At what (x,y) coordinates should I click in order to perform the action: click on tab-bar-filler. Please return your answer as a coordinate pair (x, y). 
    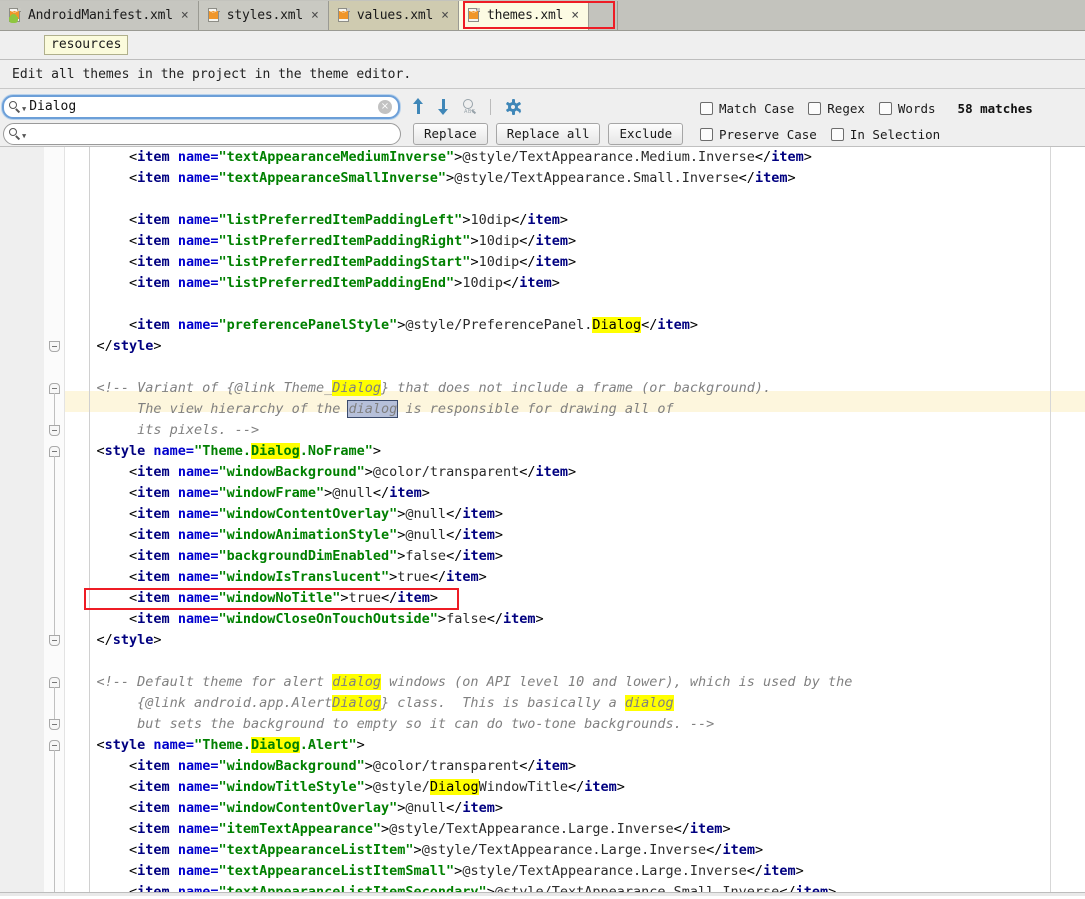
    Looking at the image, I should click on (851, 15).